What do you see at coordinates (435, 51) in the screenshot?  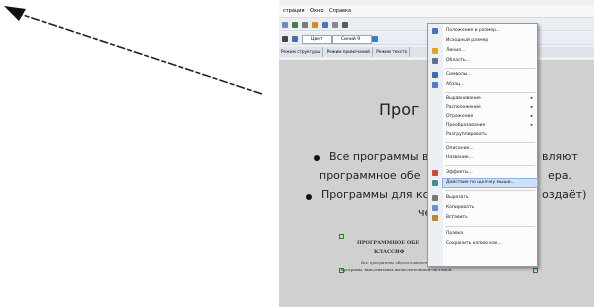 I see `line-icon` at bounding box center [435, 51].